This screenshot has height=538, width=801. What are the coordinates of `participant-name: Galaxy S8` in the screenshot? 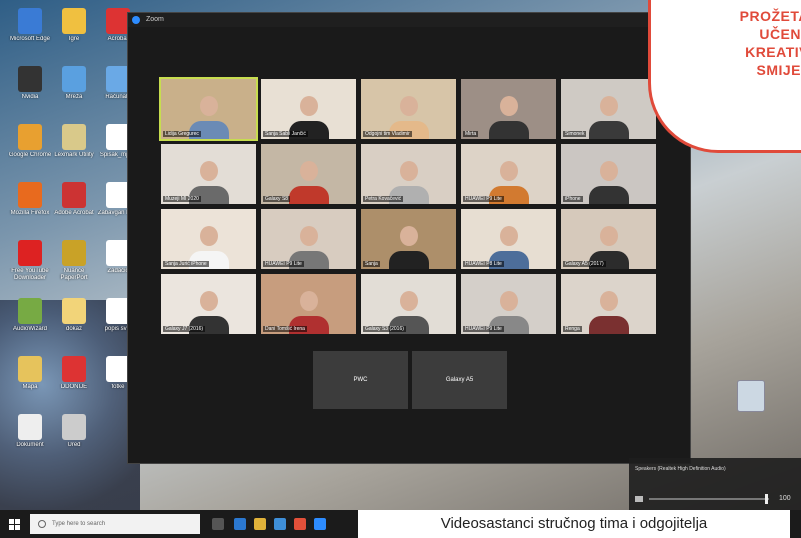 It's located at (277, 199).